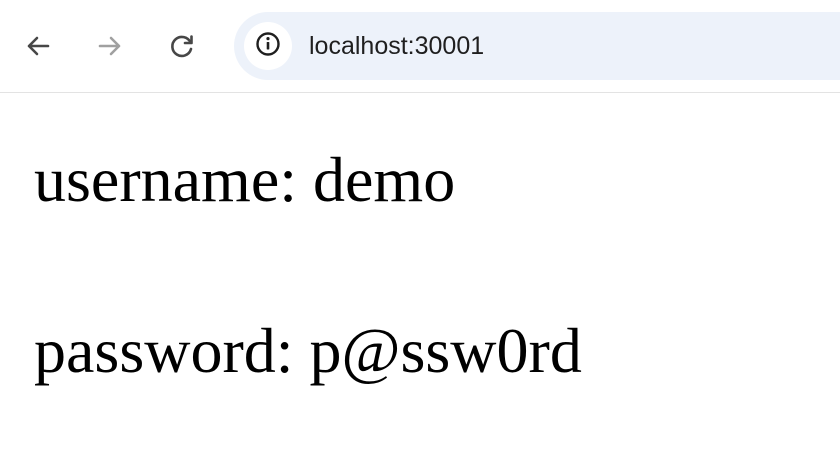  Describe the element at coordinates (396, 46) in the screenshot. I see `url-text: localhost:30001` at that location.